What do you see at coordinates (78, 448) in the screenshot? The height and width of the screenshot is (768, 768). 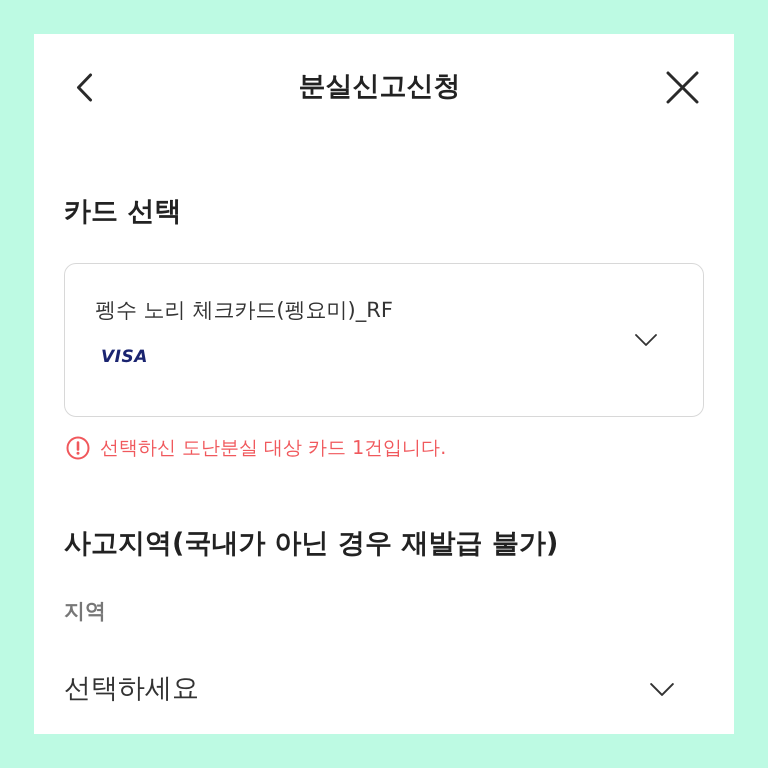 I see `warning-icon` at bounding box center [78, 448].